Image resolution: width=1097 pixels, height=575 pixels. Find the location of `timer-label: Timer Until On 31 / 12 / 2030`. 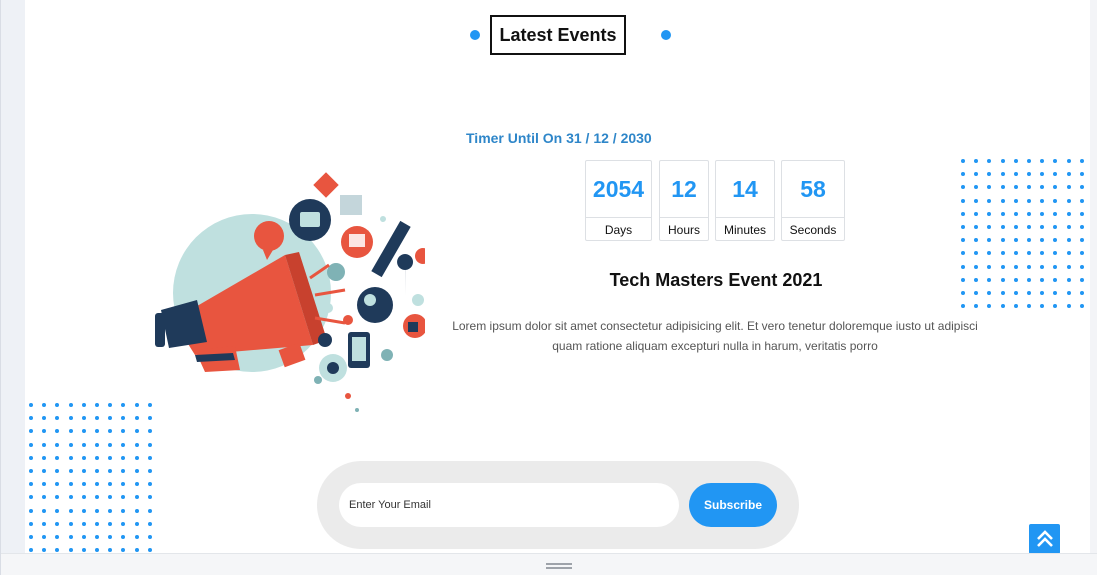

timer-label: Timer Until On 31 / 12 / 2030 is located at coordinates (559, 138).